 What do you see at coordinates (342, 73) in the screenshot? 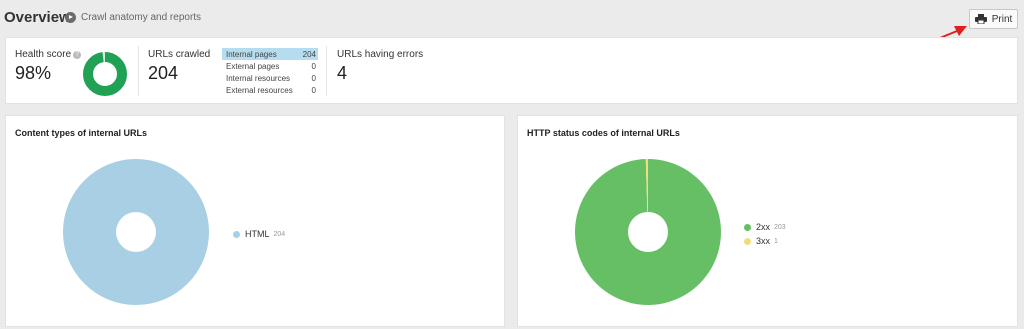
I see `urls-errors-value: 4` at bounding box center [342, 73].